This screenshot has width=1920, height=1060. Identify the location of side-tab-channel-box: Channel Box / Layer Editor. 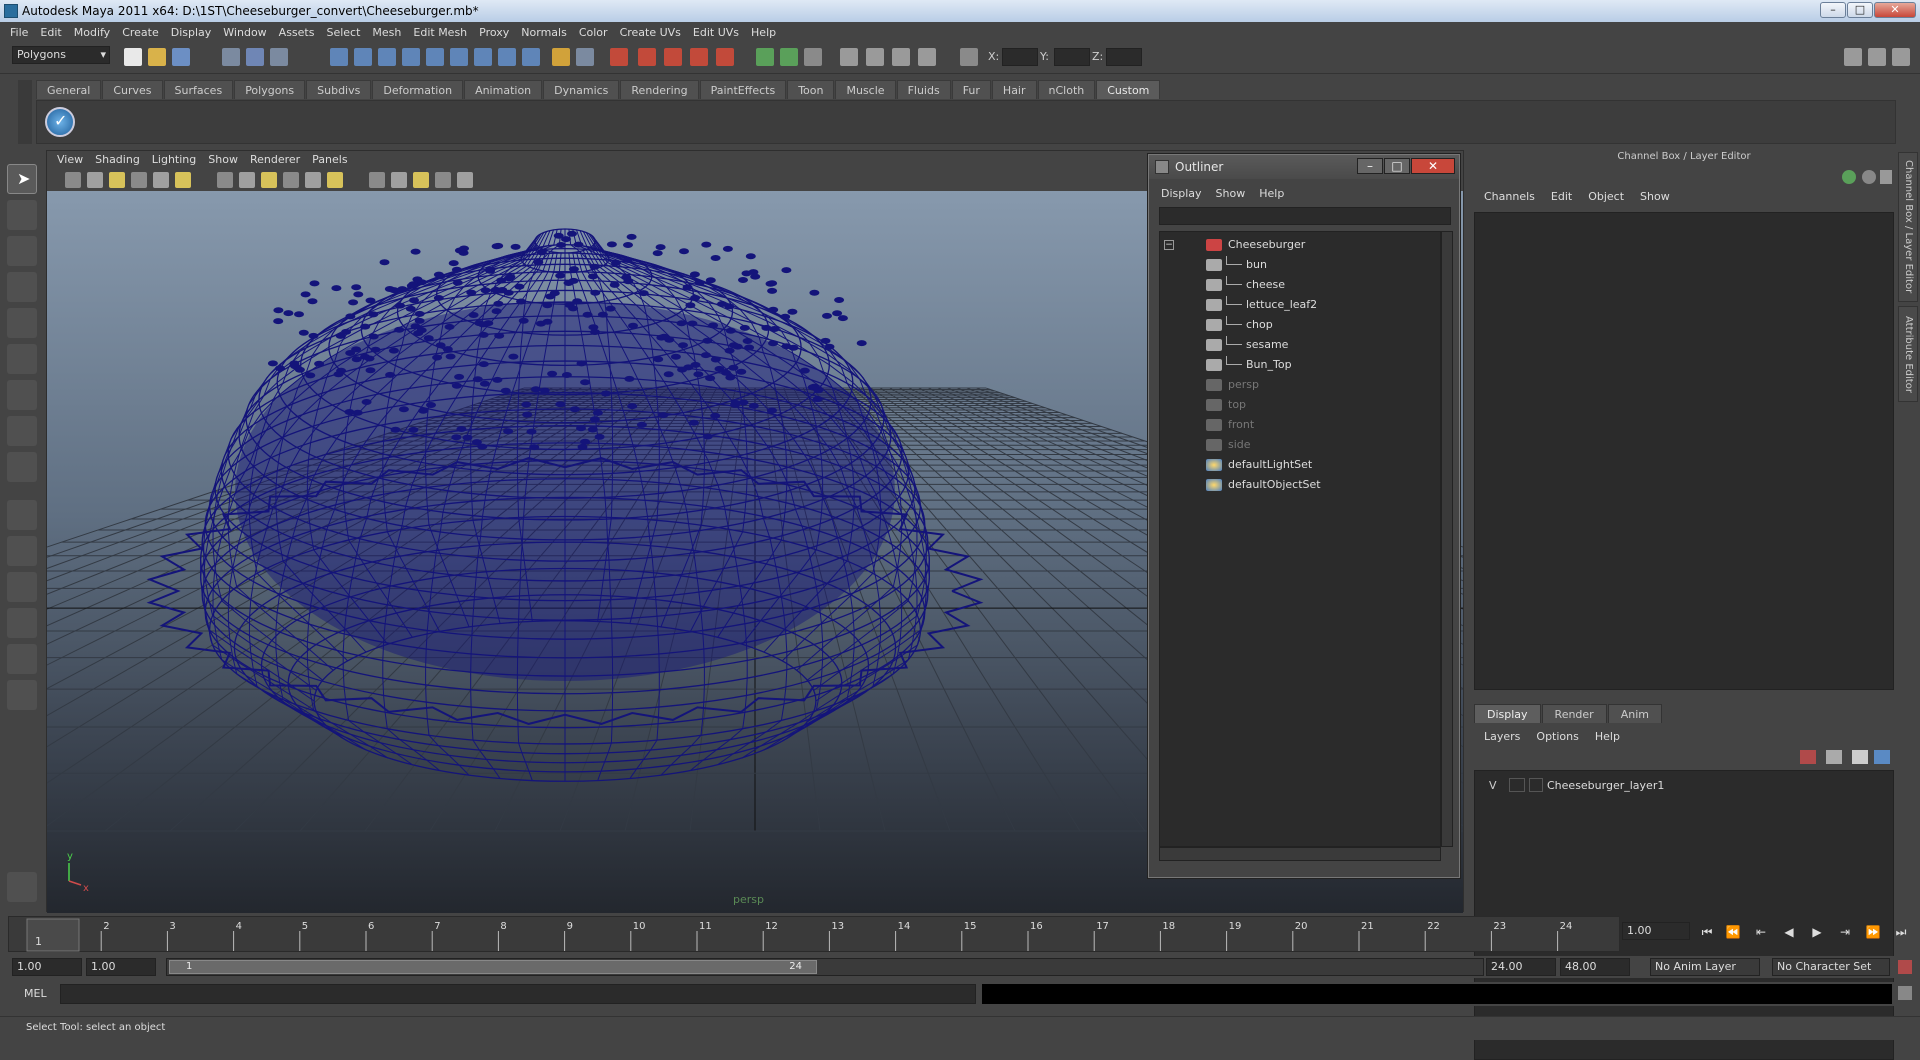
(1908, 227).